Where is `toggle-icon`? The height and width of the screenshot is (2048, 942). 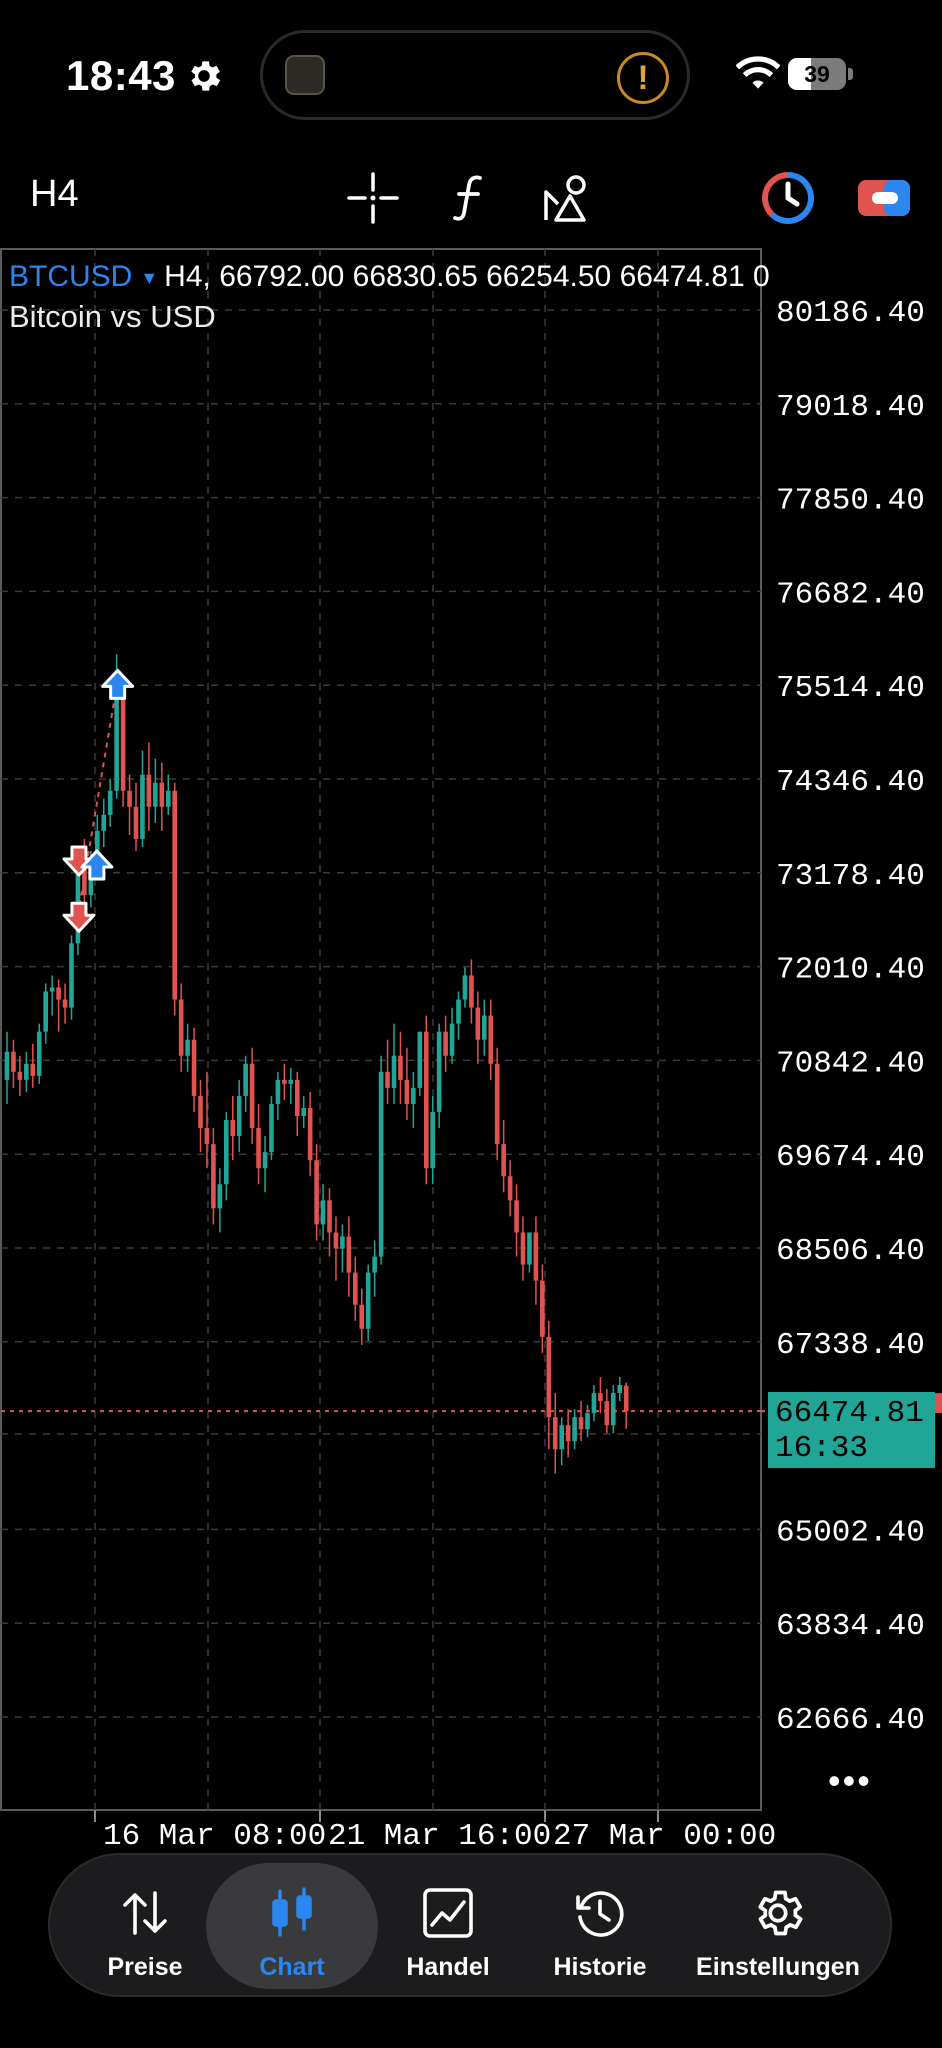 toggle-icon is located at coordinates (884, 198).